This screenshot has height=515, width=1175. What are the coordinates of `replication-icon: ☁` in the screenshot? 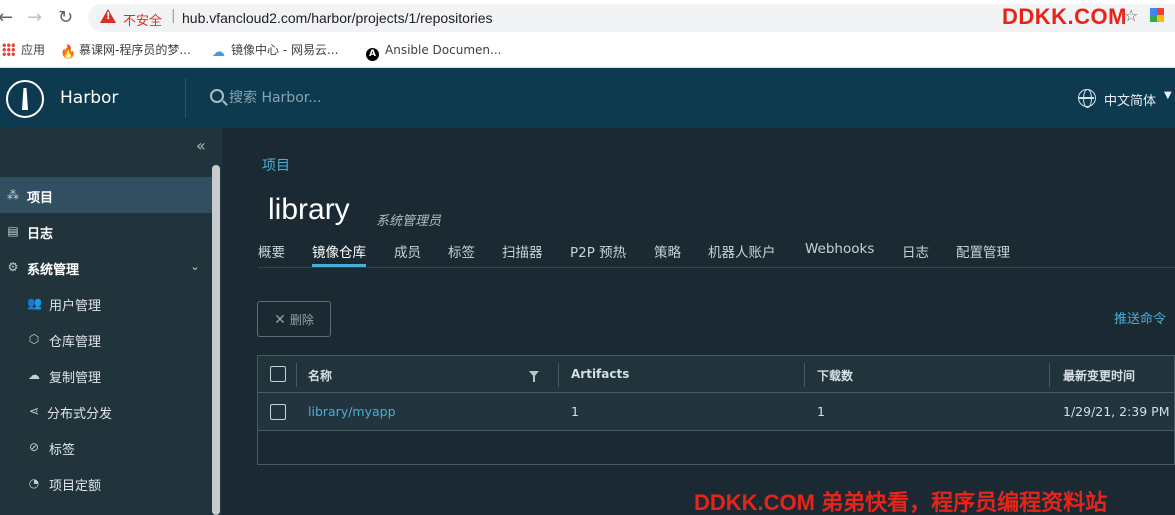 It's located at (34, 375).